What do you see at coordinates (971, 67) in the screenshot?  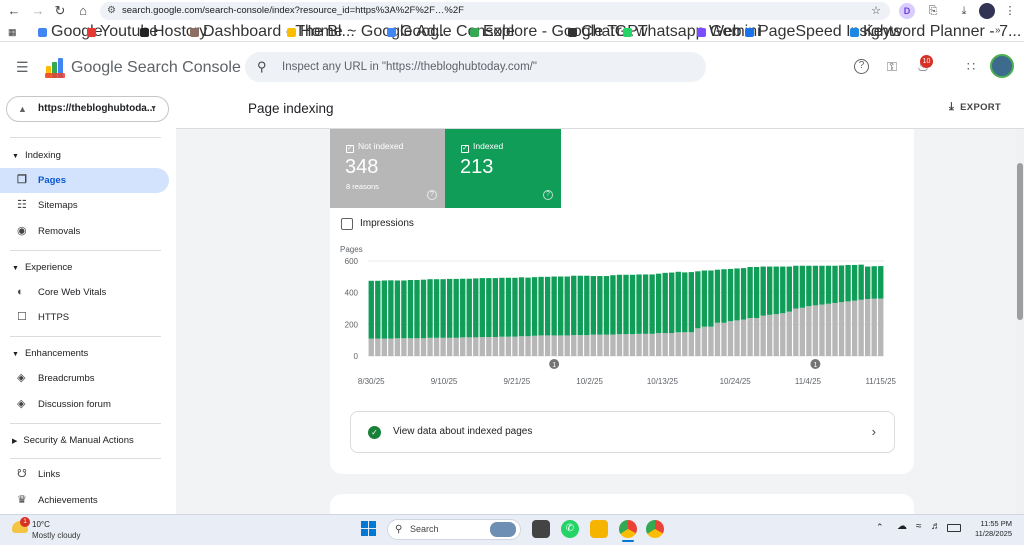 I see `google-apps-icon: ∷` at bounding box center [971, 67].